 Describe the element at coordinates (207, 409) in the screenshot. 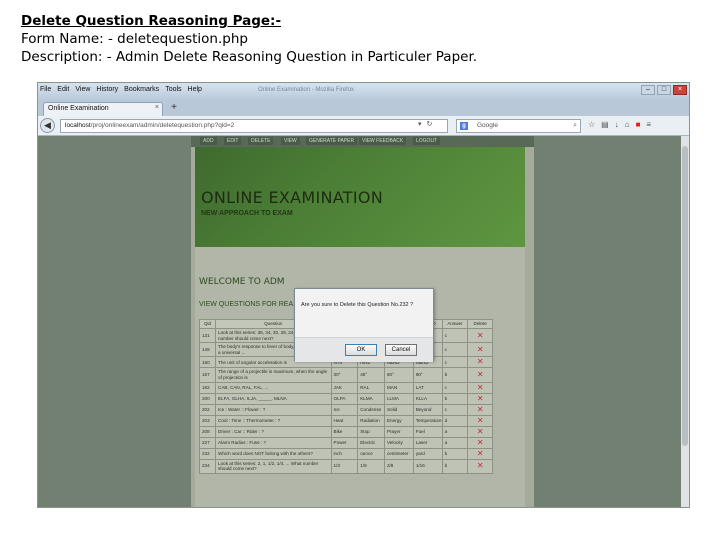

I see `table-cell: 202` at that location.